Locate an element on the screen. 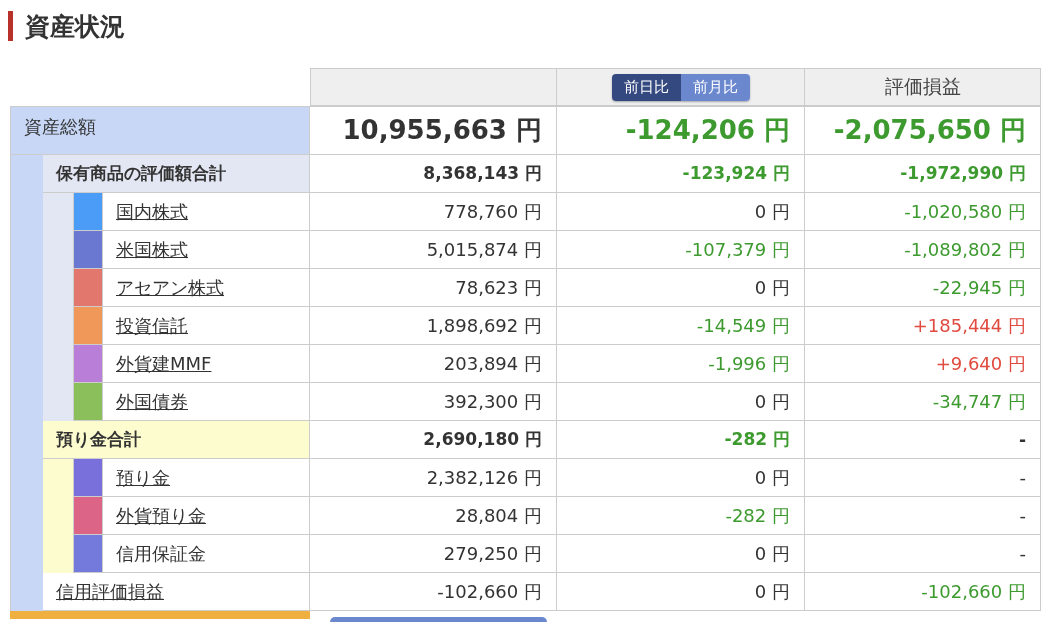  pnl-cell: -1,089,802 円 is located at coordinates (923, 250).